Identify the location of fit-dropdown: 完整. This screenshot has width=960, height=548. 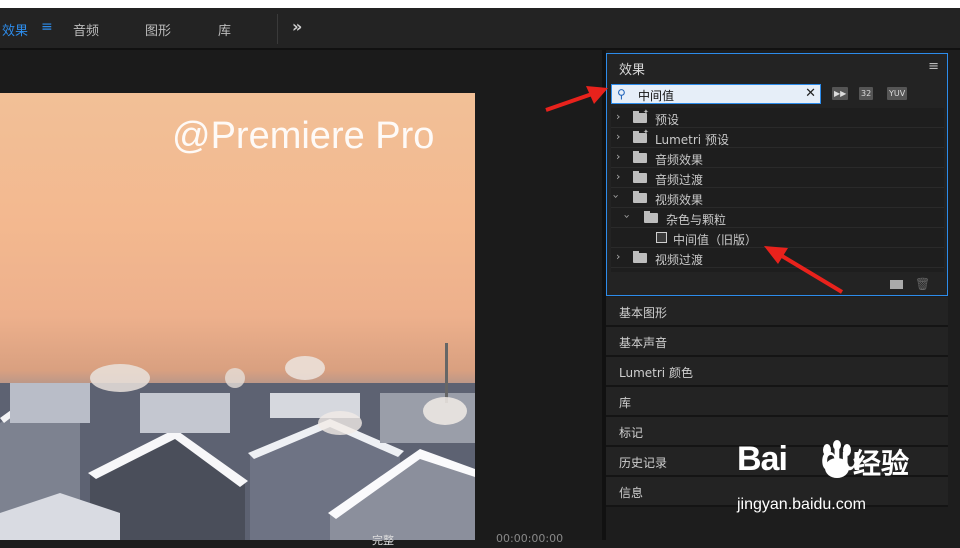
(383, 540).